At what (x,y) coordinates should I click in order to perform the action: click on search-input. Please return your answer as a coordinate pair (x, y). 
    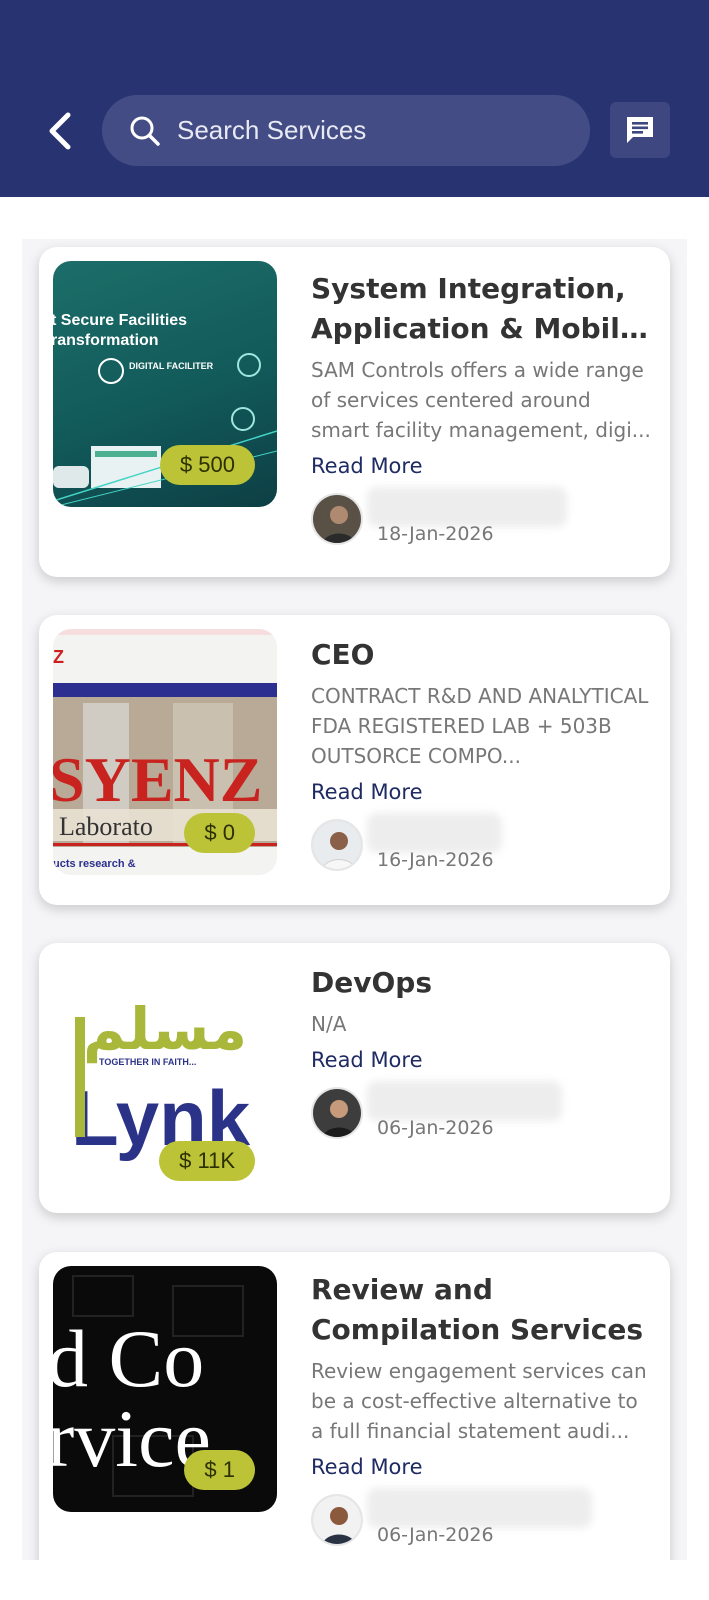
    Looking at the image, I should click on (367, 130).